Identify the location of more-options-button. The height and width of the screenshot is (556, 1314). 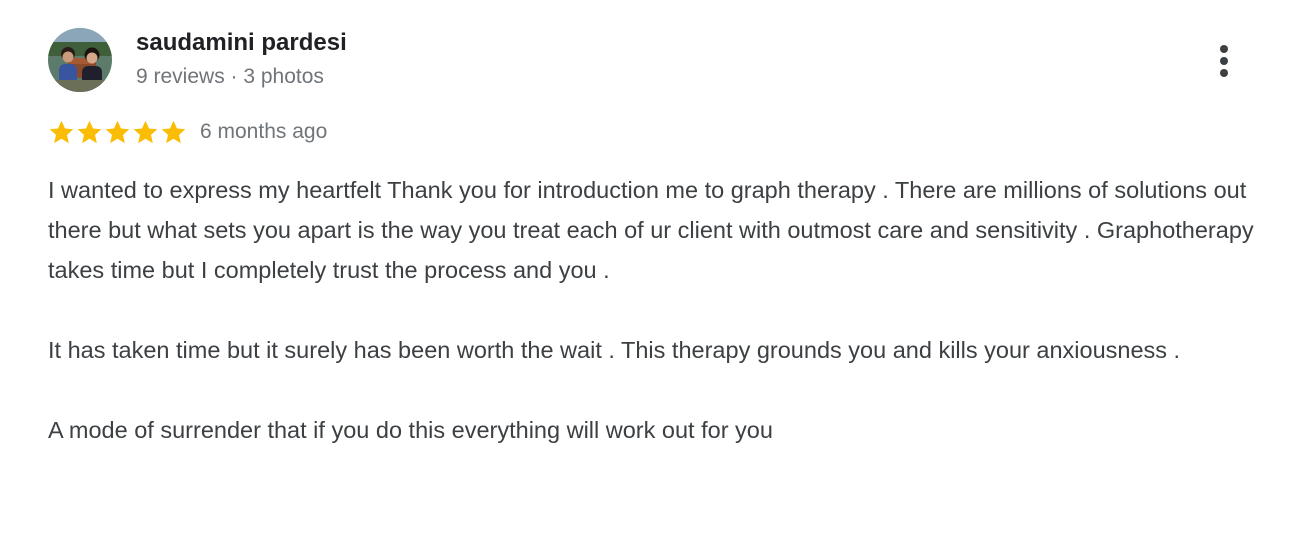
(1224, 61).